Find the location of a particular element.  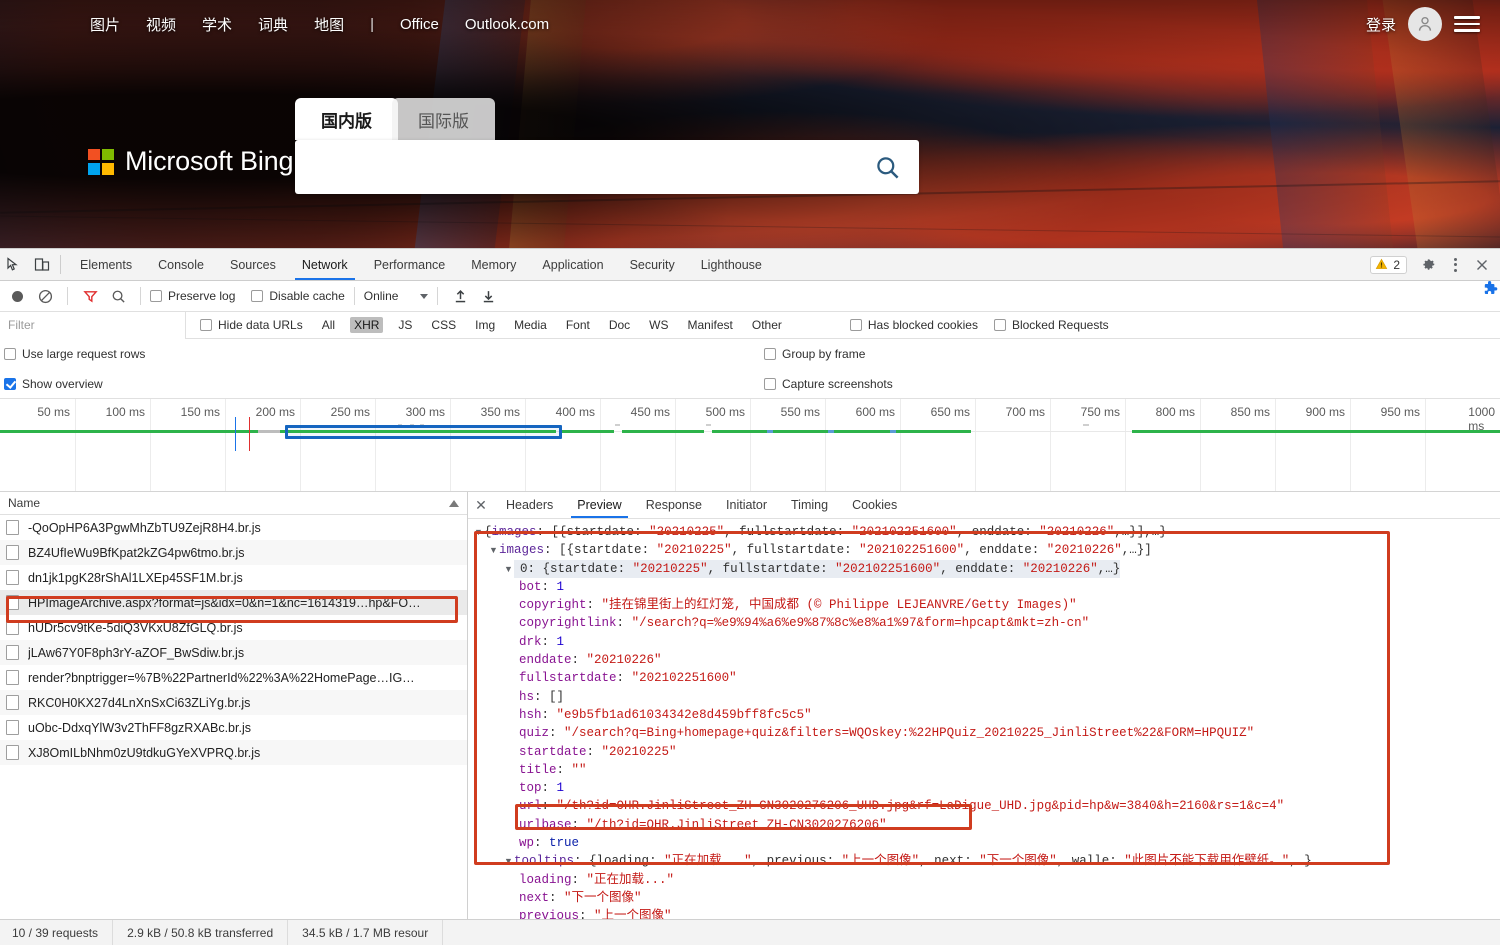

has-blocked-cookies-checkbox: Has blocked cookies is located at coordinates (913, 325).